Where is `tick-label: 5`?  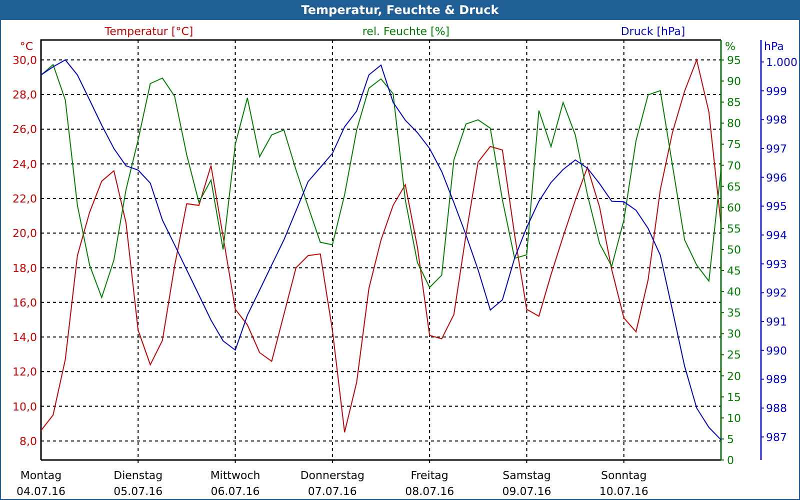
tick-label: 5 is located at coordinates (730, 439).